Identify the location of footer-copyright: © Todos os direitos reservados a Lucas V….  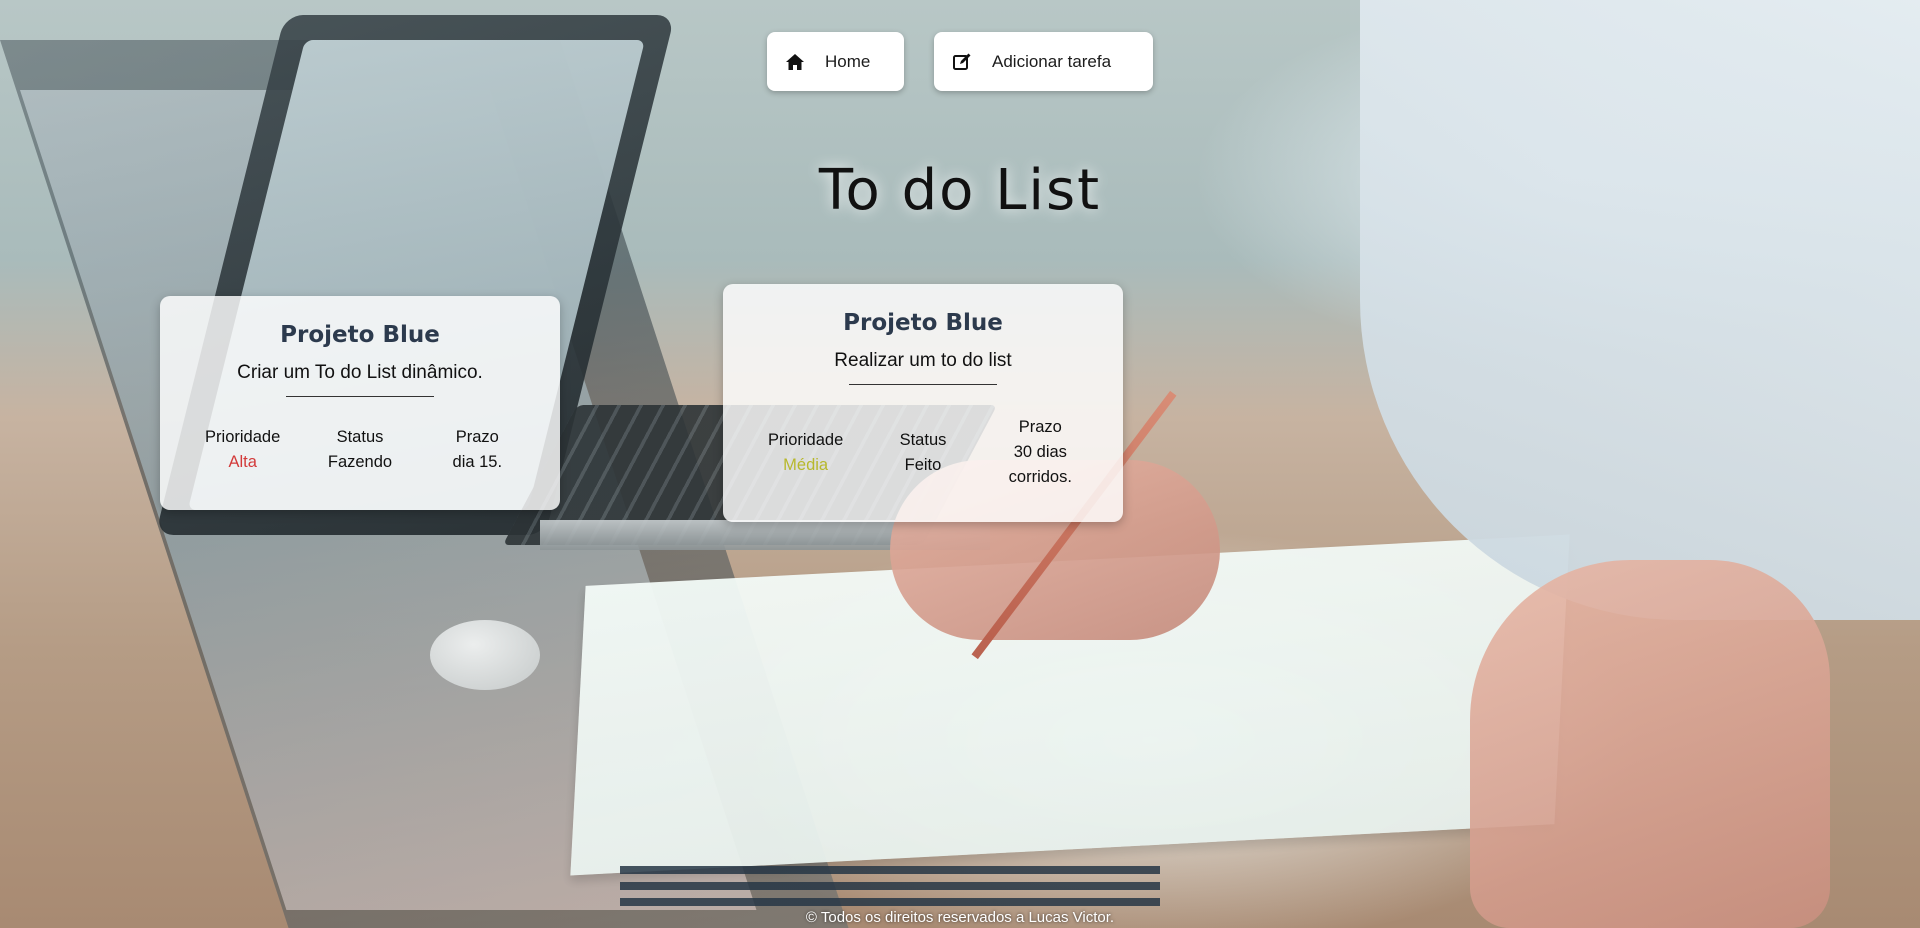
(960, 917).